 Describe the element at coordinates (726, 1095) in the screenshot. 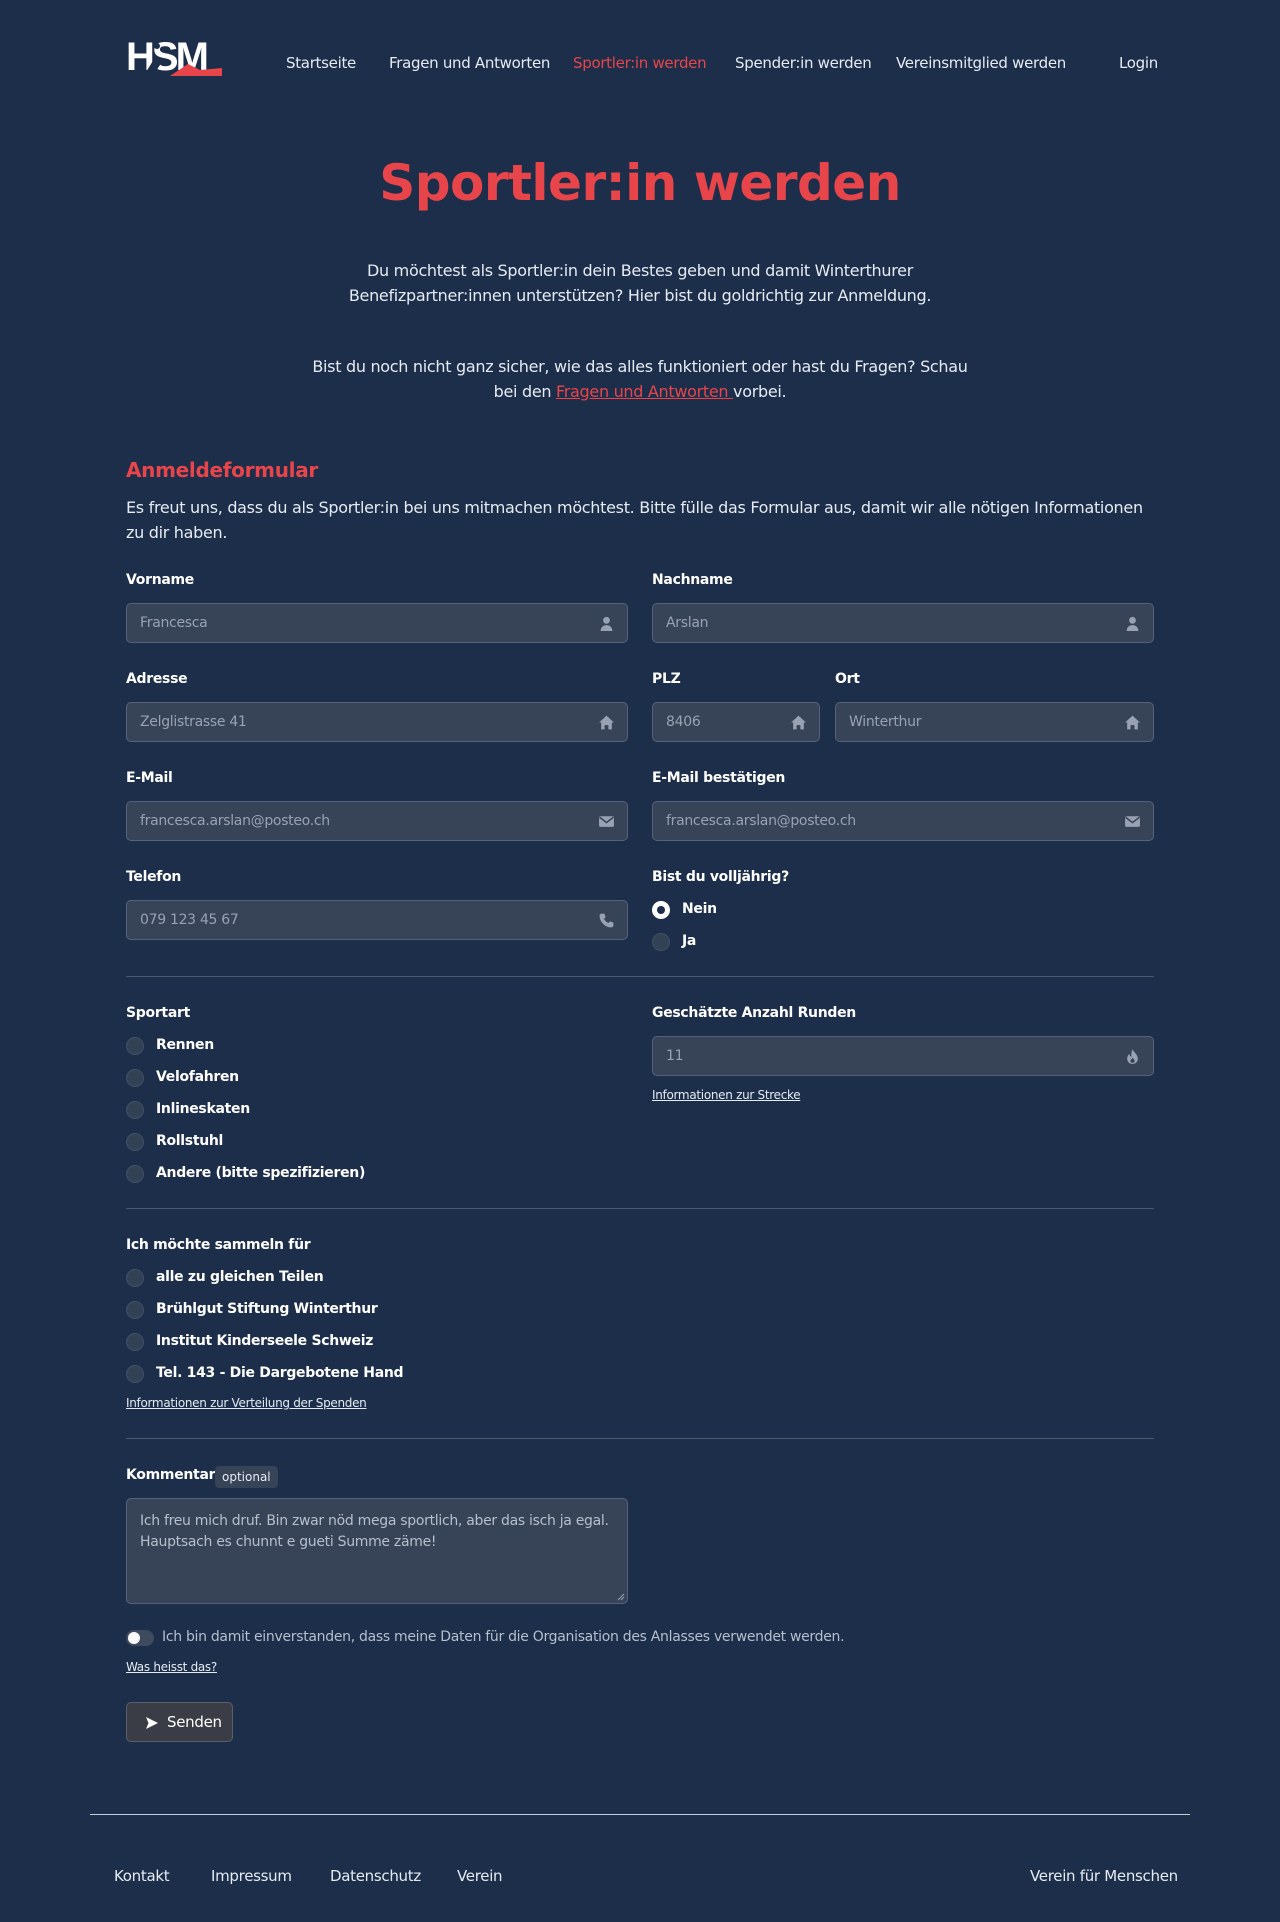

I see `strecke-info-link: Informationen zur Strecke` at that location.